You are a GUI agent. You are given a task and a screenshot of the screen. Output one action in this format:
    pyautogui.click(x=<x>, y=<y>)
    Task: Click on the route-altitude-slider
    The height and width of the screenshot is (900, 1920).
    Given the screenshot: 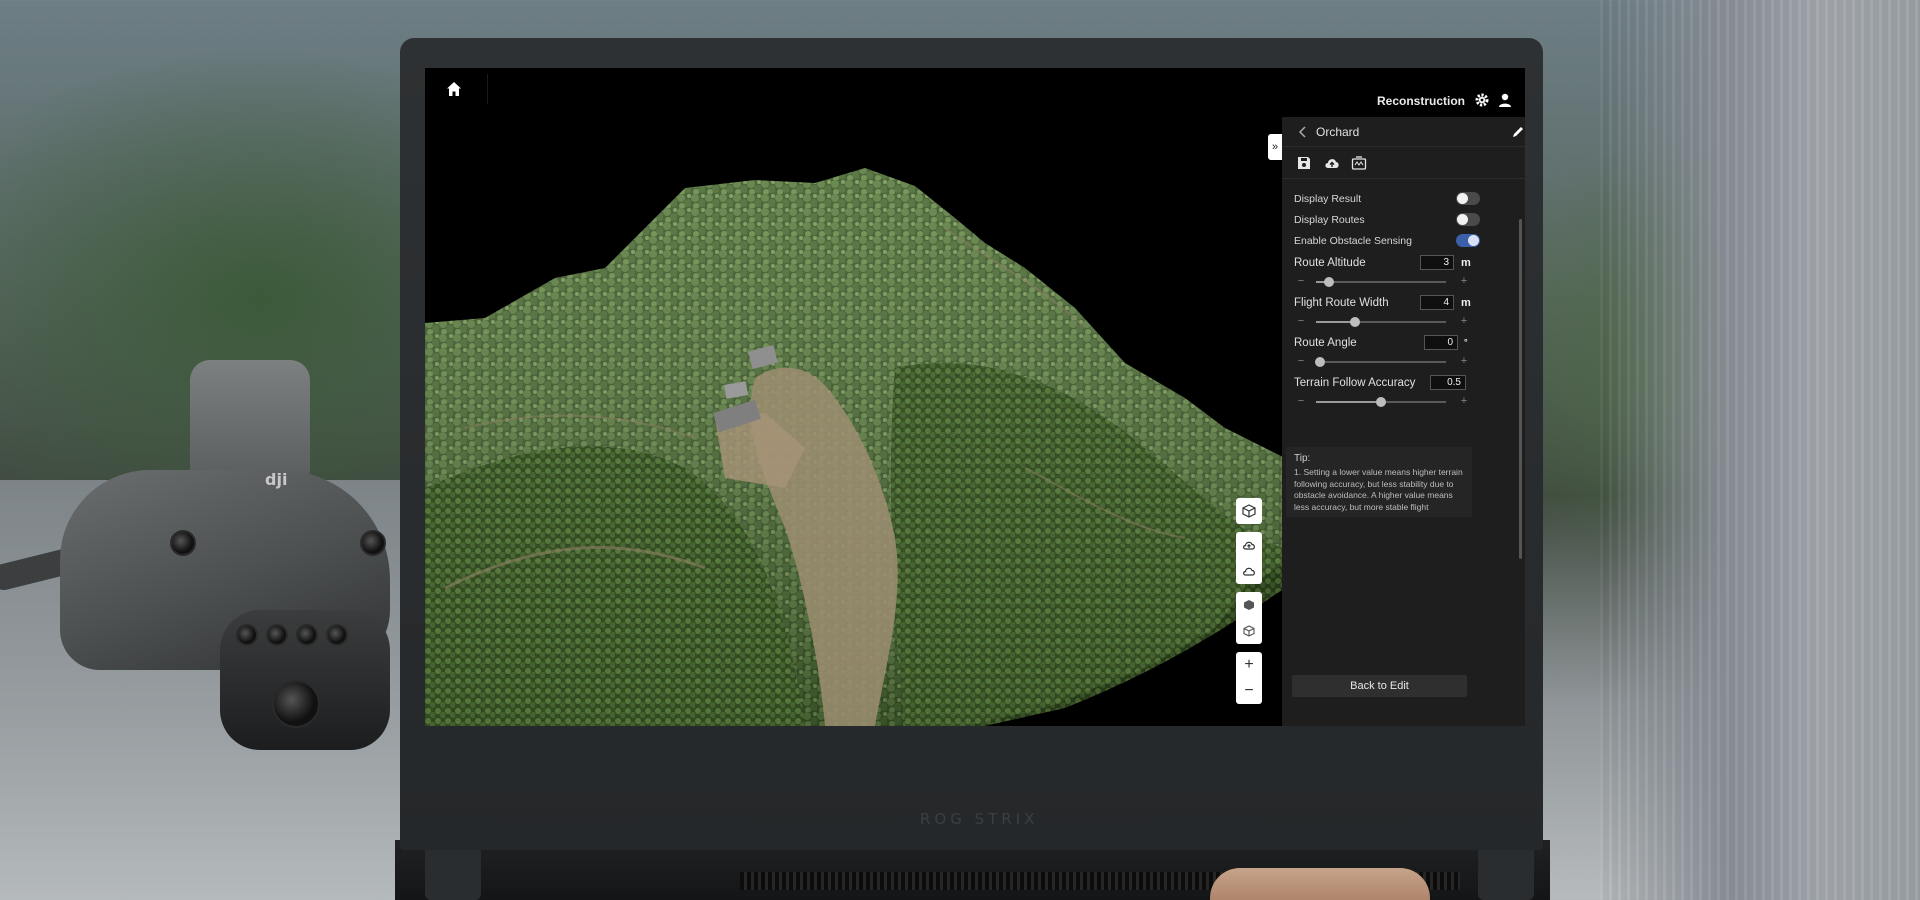 What is the action you would take?
    pyautogui.click(x=1381, y=282)
    